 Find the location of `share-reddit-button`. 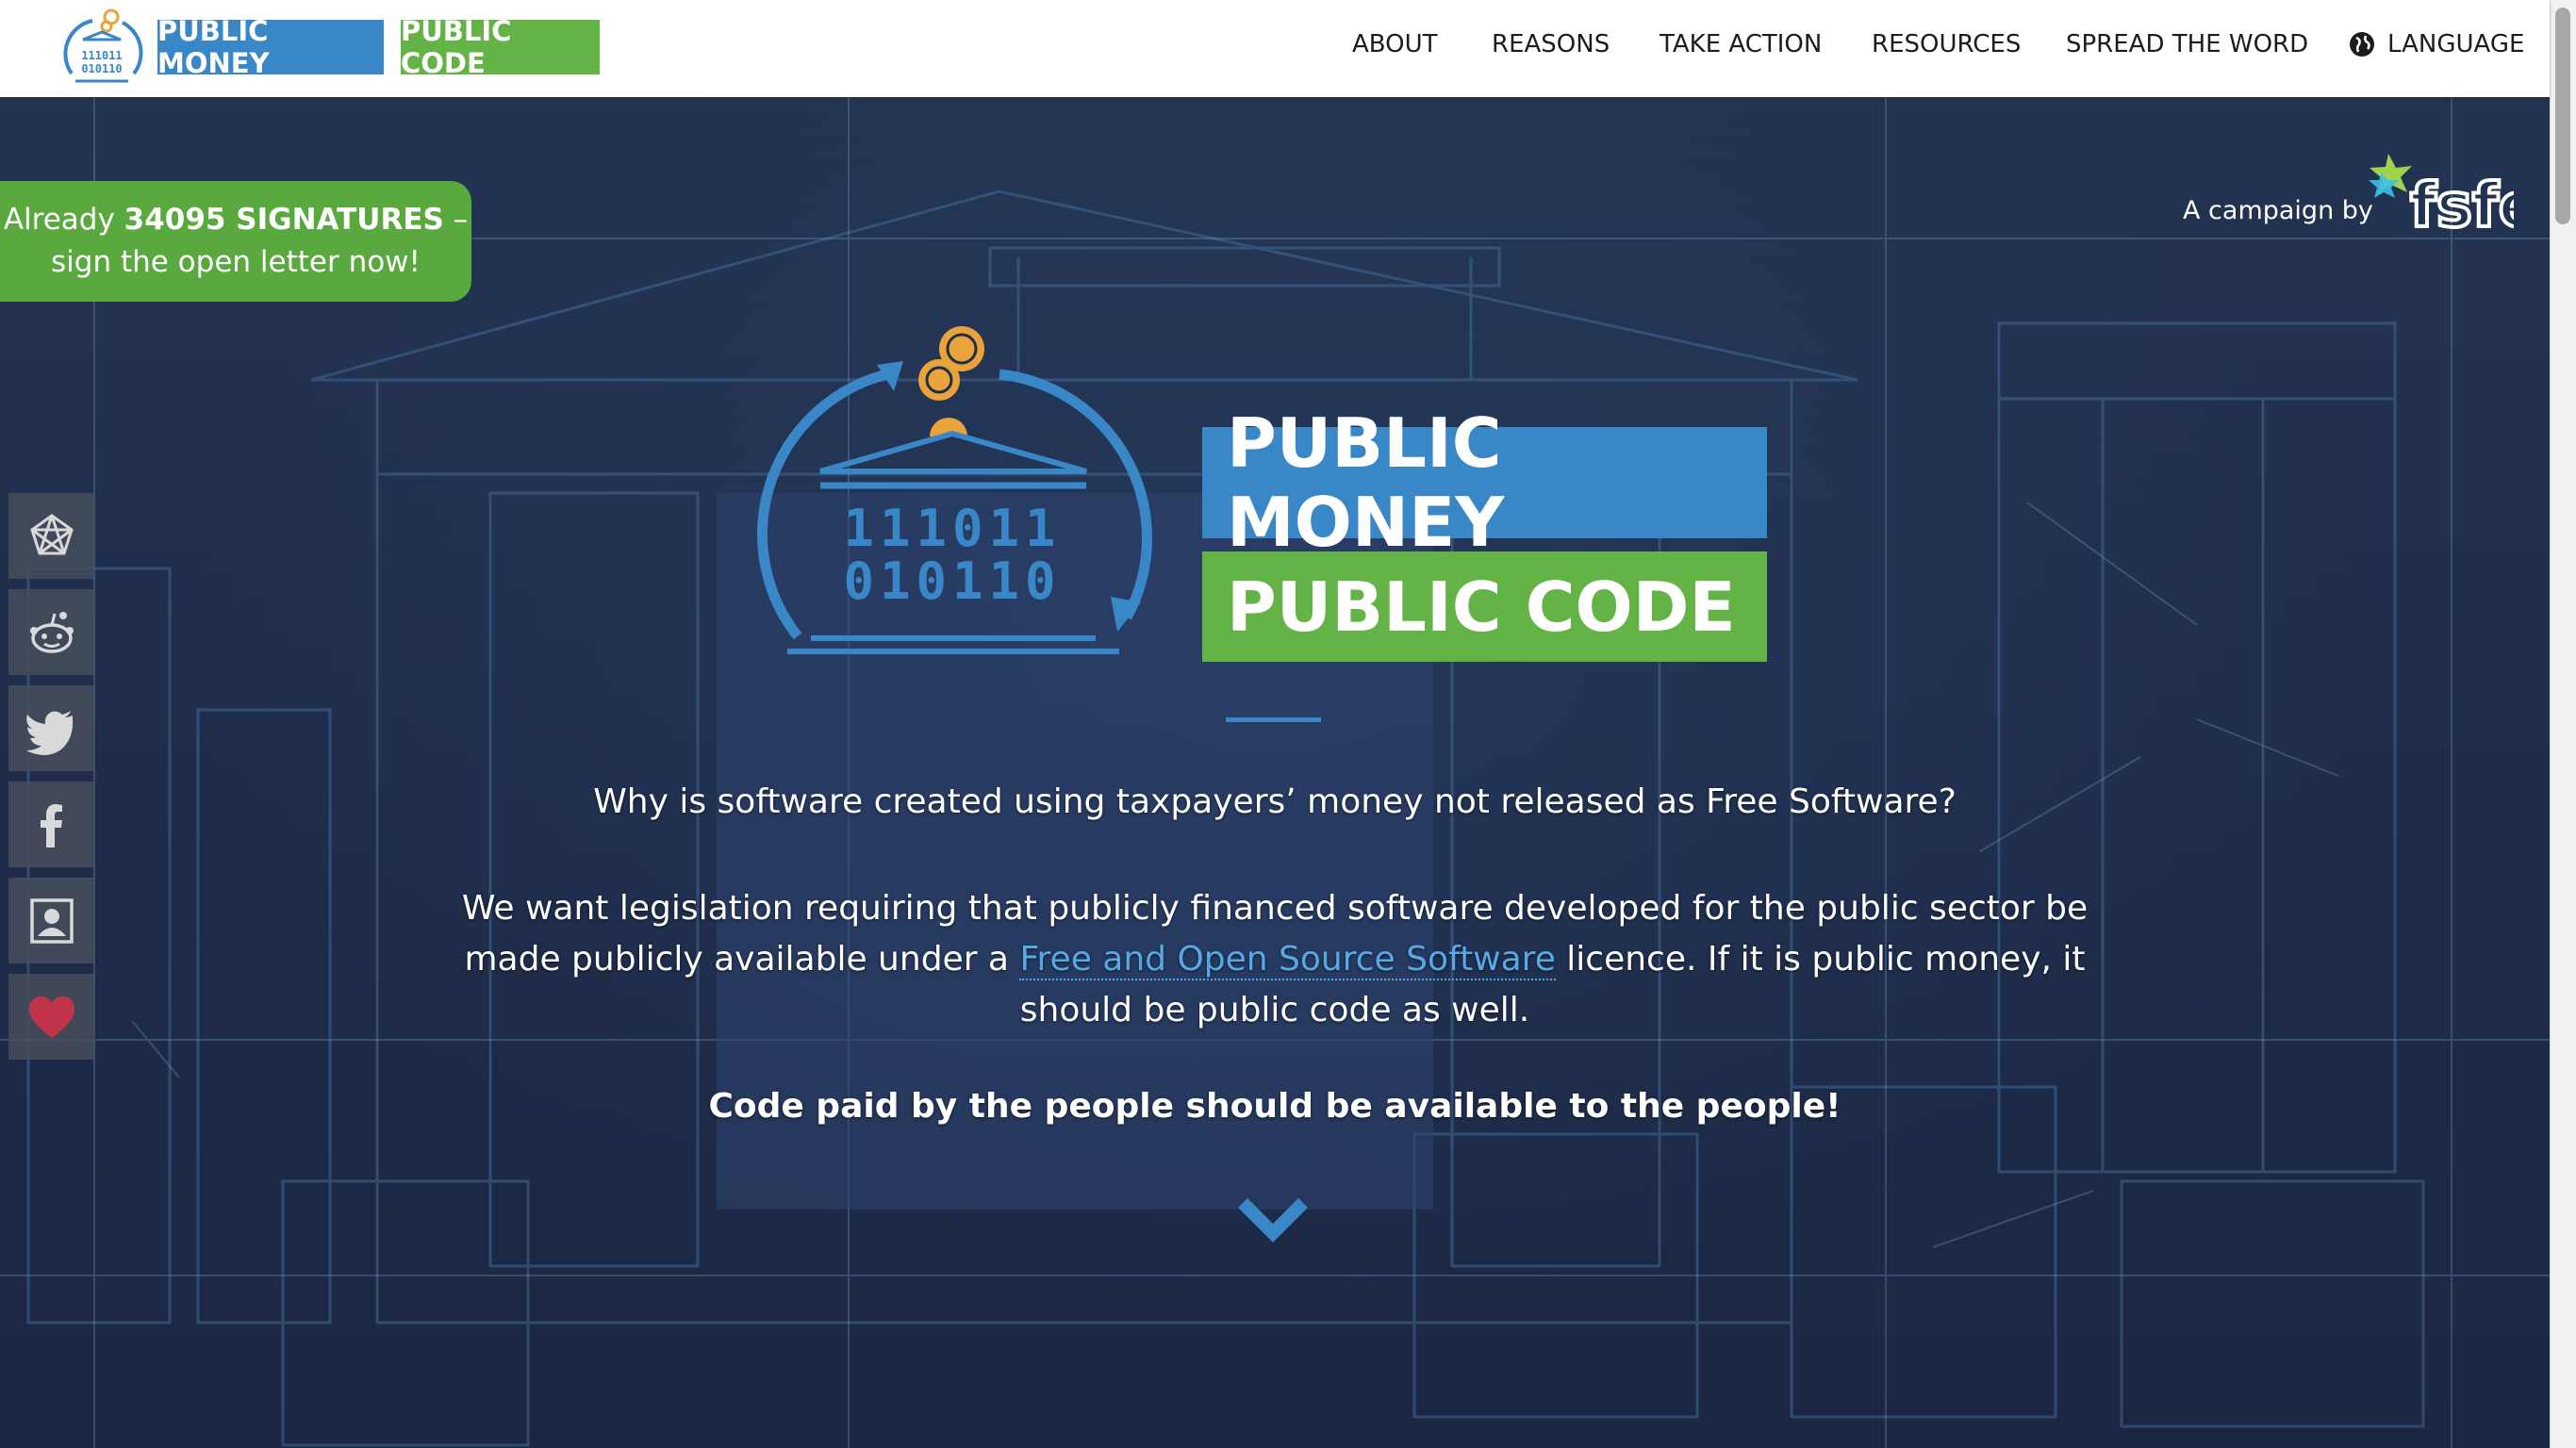

share-reddit-button is located at coordinates (51, 632).